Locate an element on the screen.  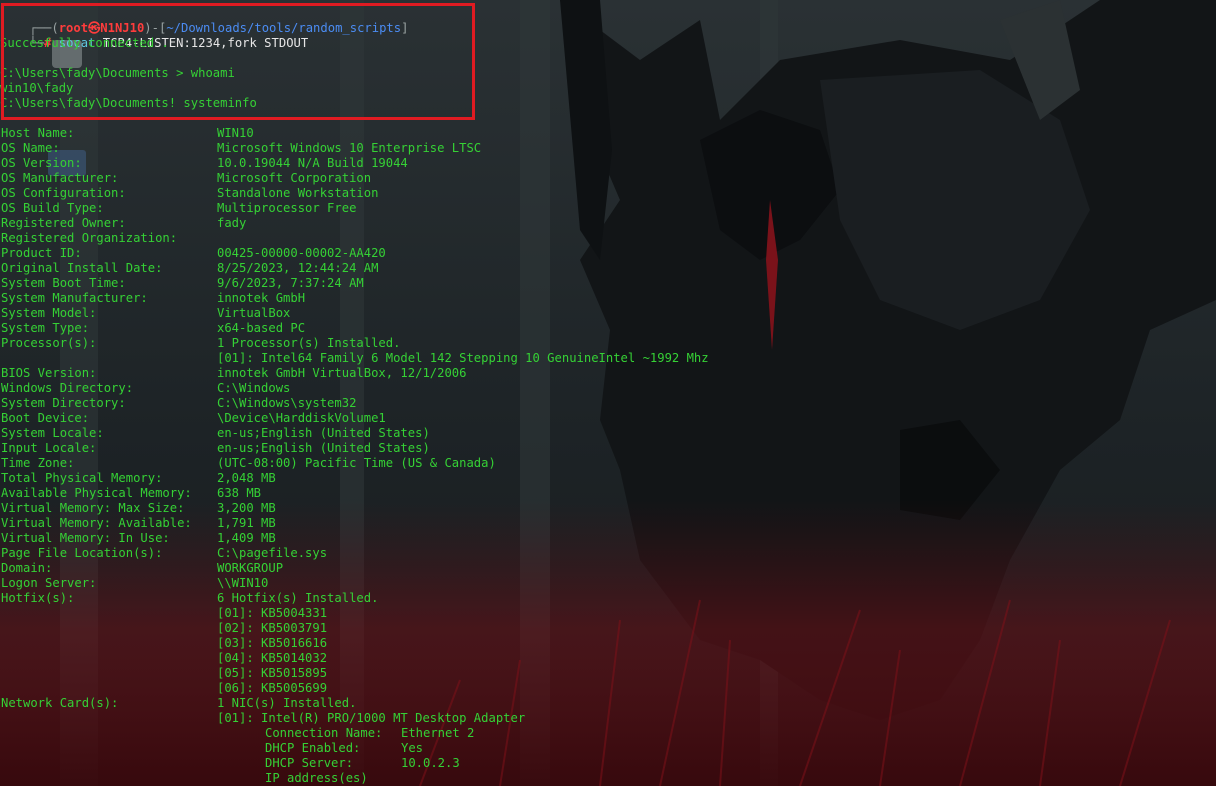
systeminfo-value: [05]: KB5015895 is located at coordinates (272, 673).